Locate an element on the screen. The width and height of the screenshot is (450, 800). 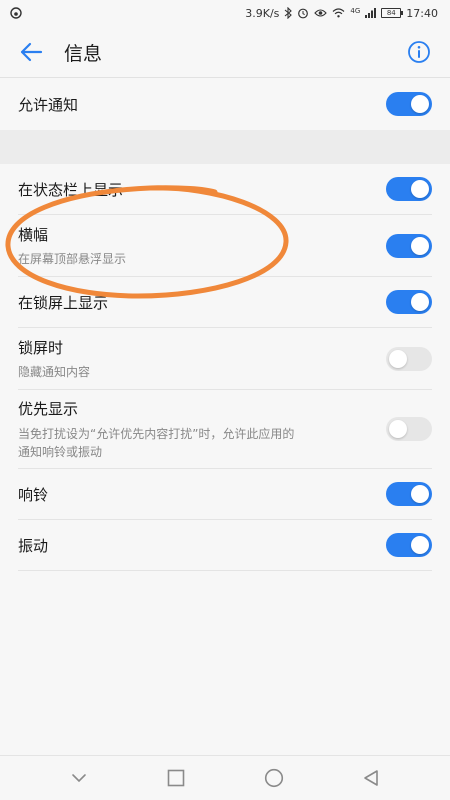
app-notification-icon is located at coordinates (16, 13).